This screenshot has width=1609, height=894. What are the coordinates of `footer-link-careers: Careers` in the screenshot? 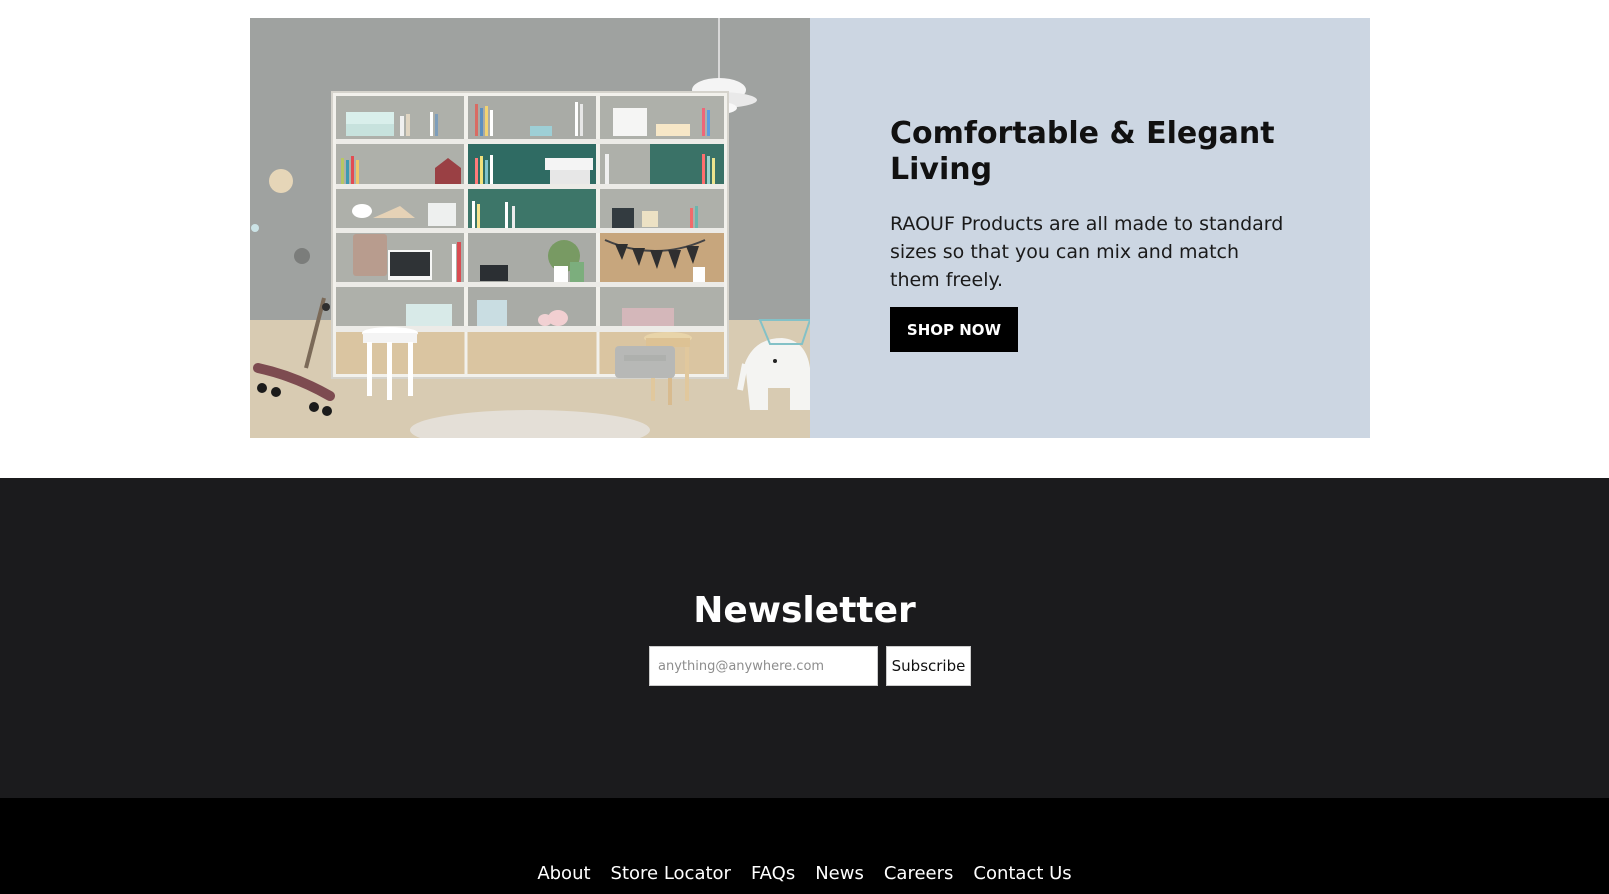 It's located at (919, 874).